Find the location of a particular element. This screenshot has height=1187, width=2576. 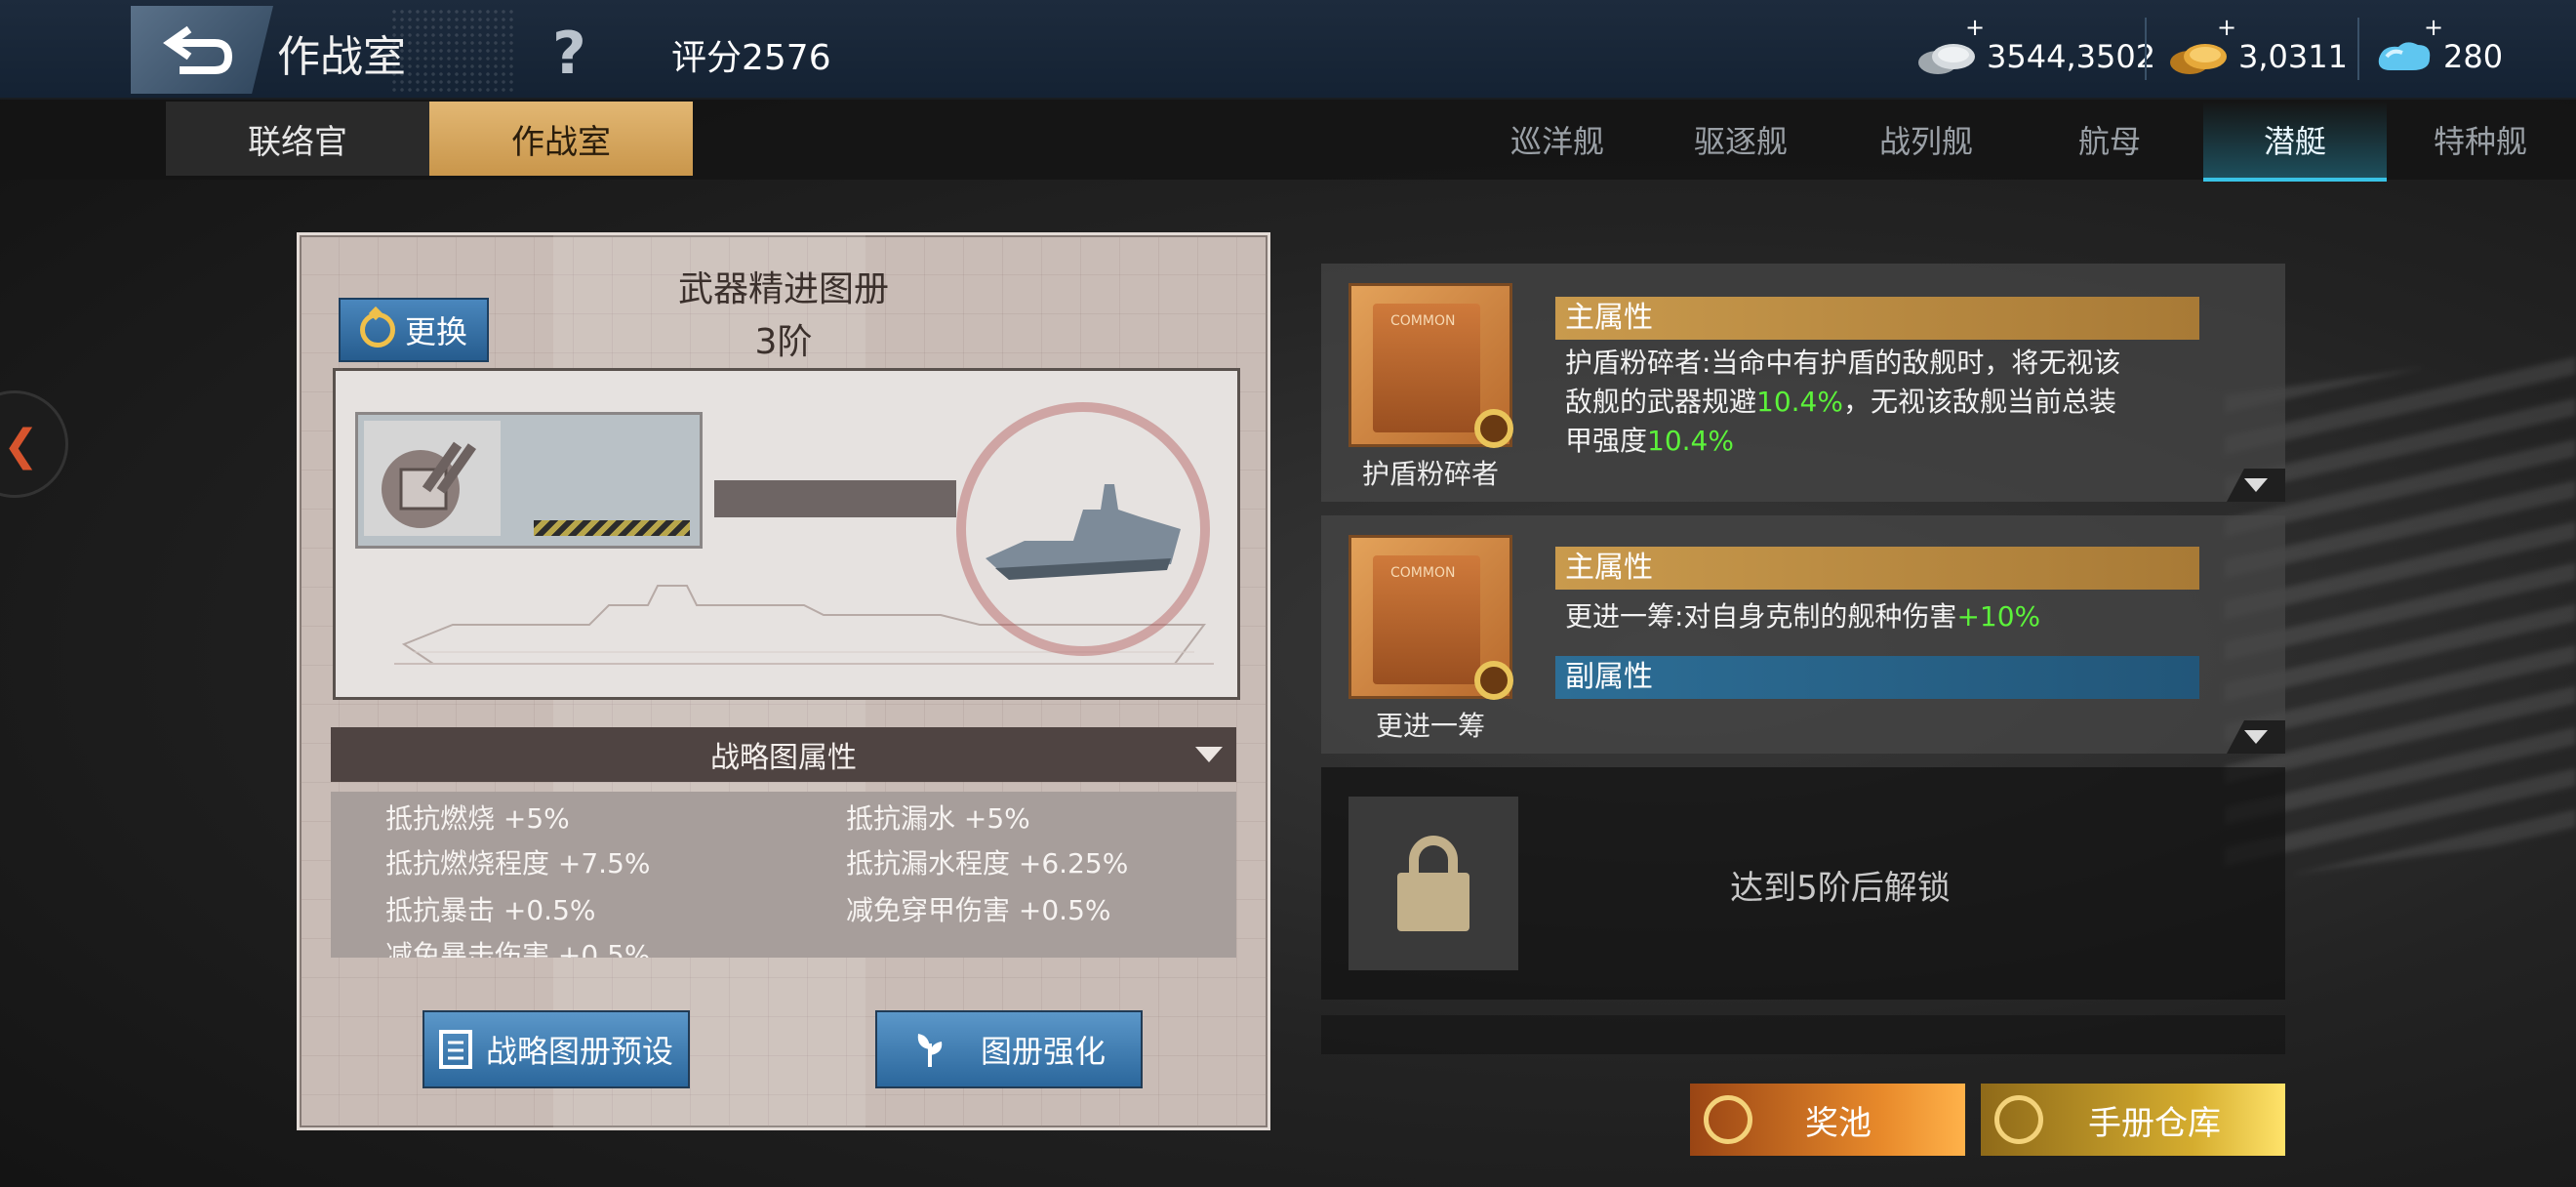

target-ring is located at coordinates (1083, 529).